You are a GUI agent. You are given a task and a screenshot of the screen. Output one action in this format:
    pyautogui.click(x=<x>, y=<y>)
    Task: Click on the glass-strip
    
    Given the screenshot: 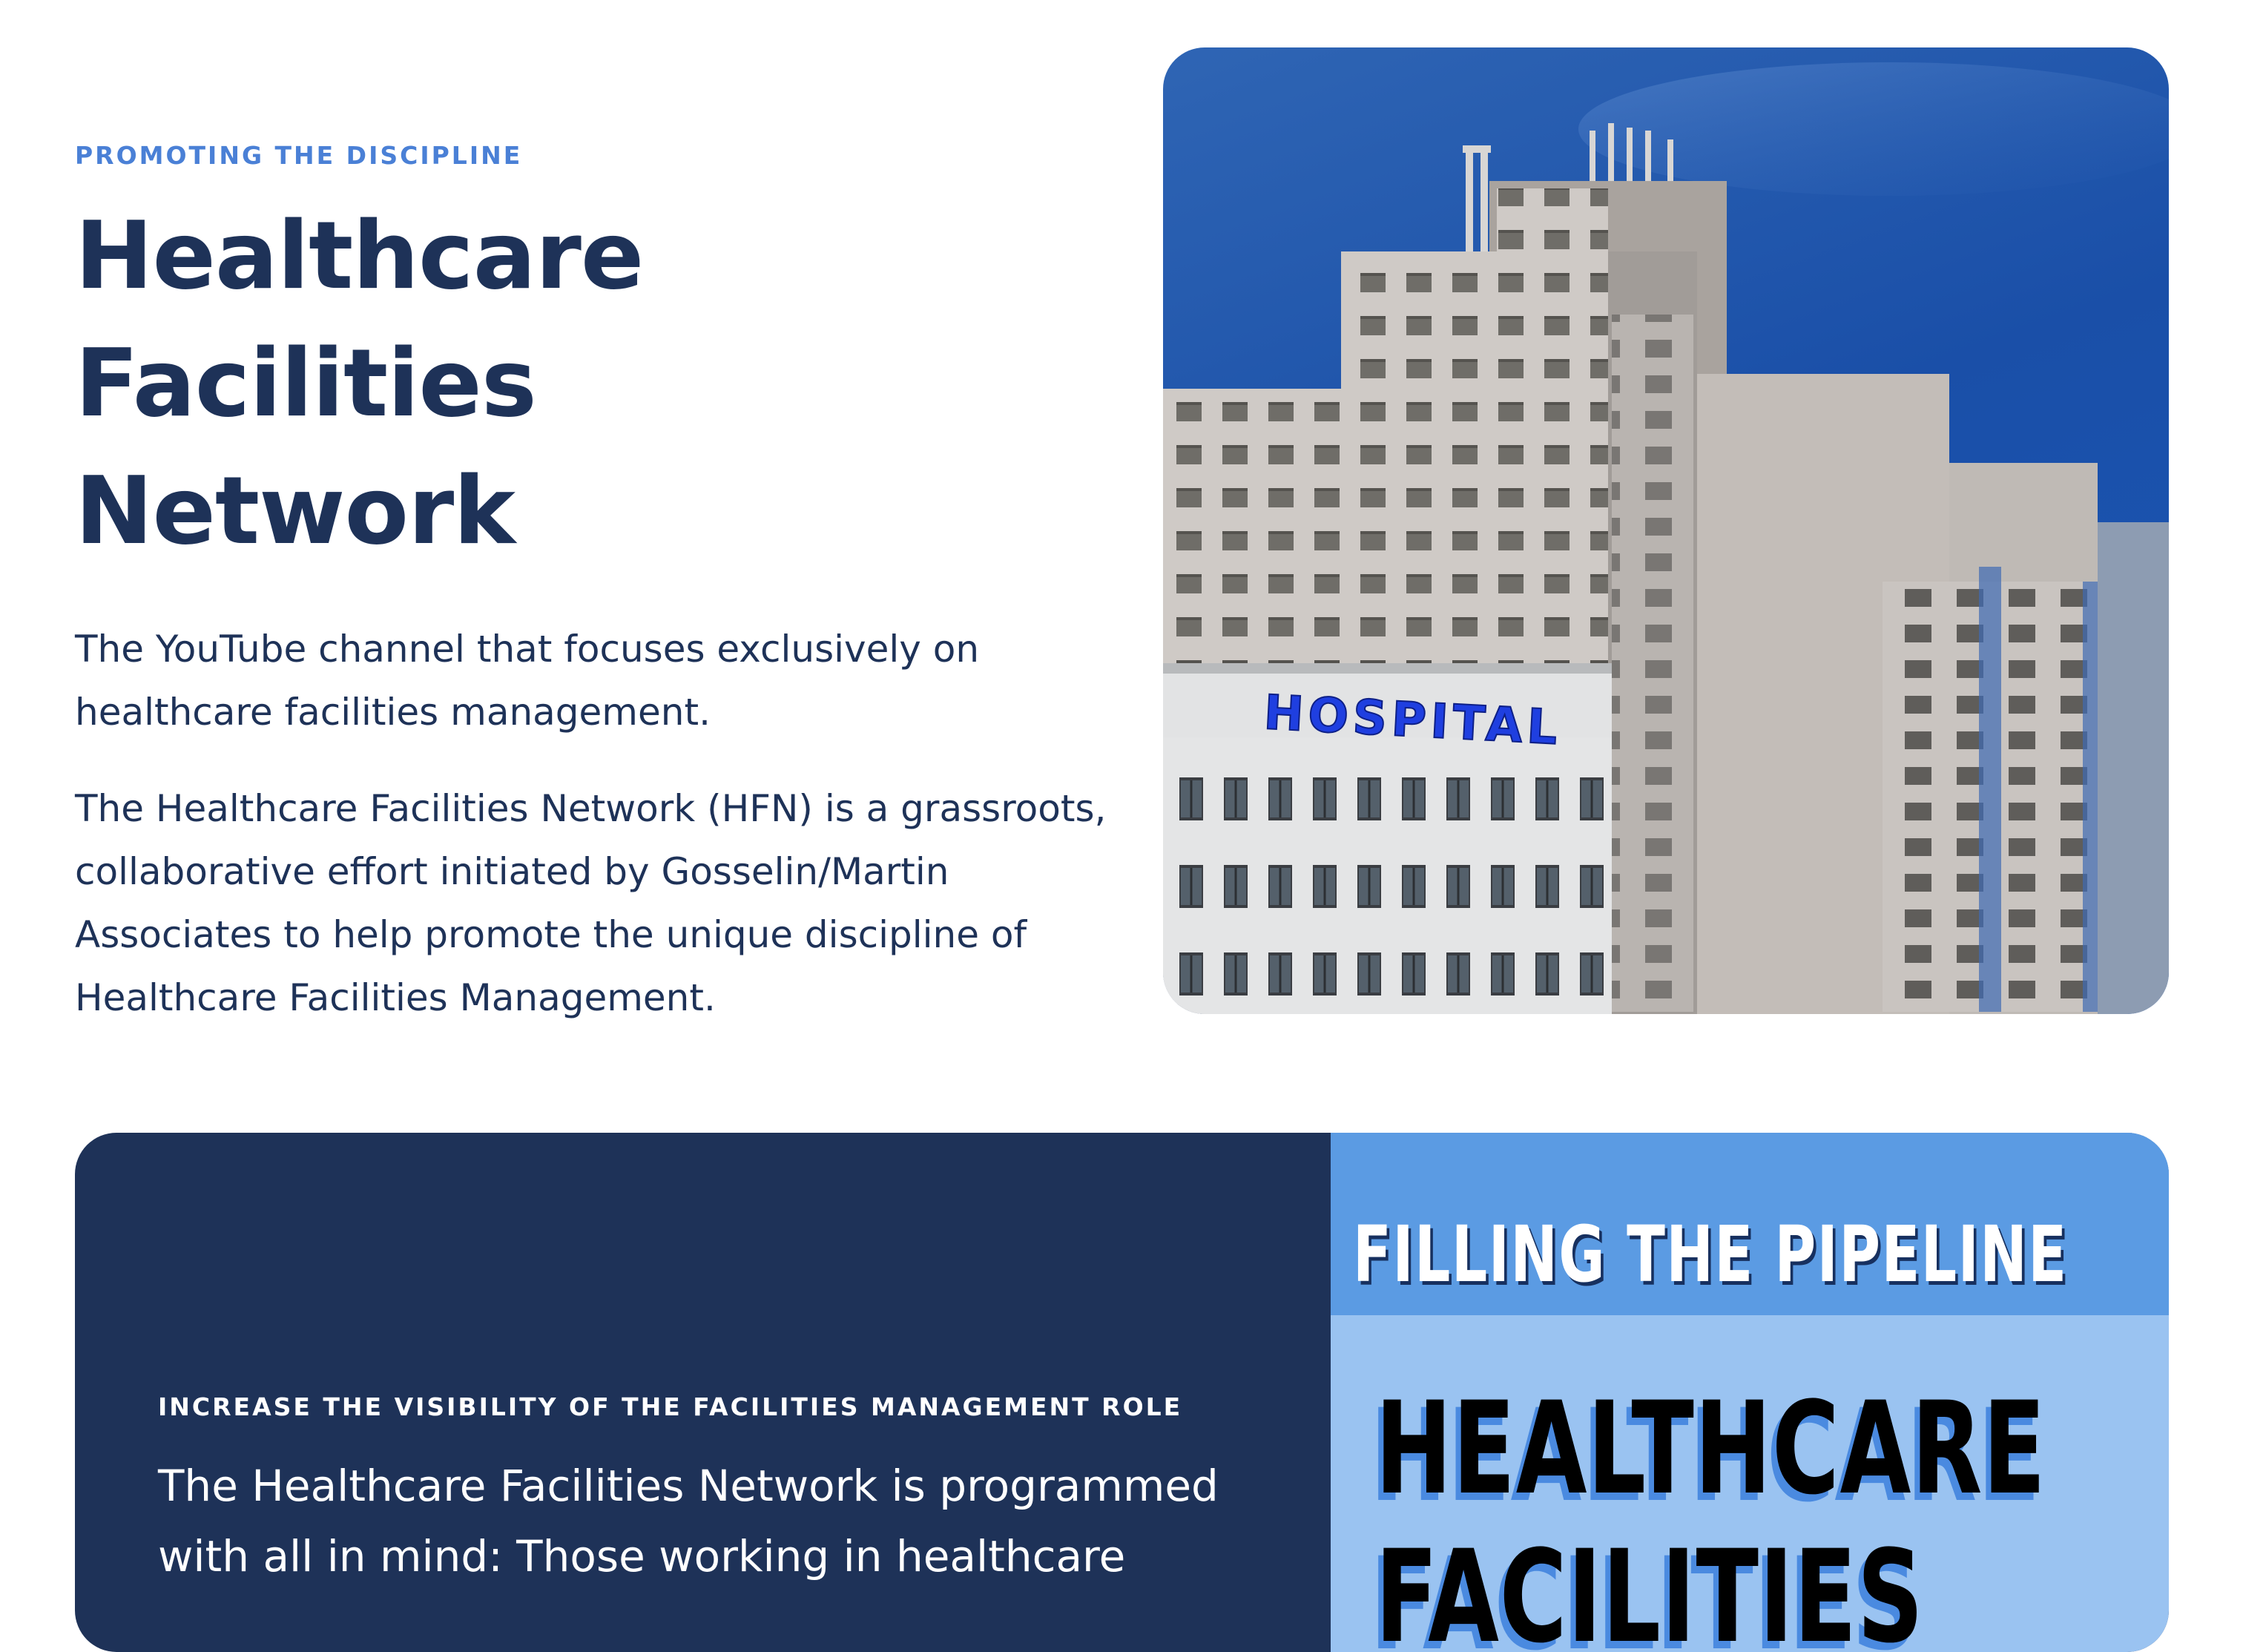 What is the action you would take?
    pyautogui.click(x=1990, y=789)
    